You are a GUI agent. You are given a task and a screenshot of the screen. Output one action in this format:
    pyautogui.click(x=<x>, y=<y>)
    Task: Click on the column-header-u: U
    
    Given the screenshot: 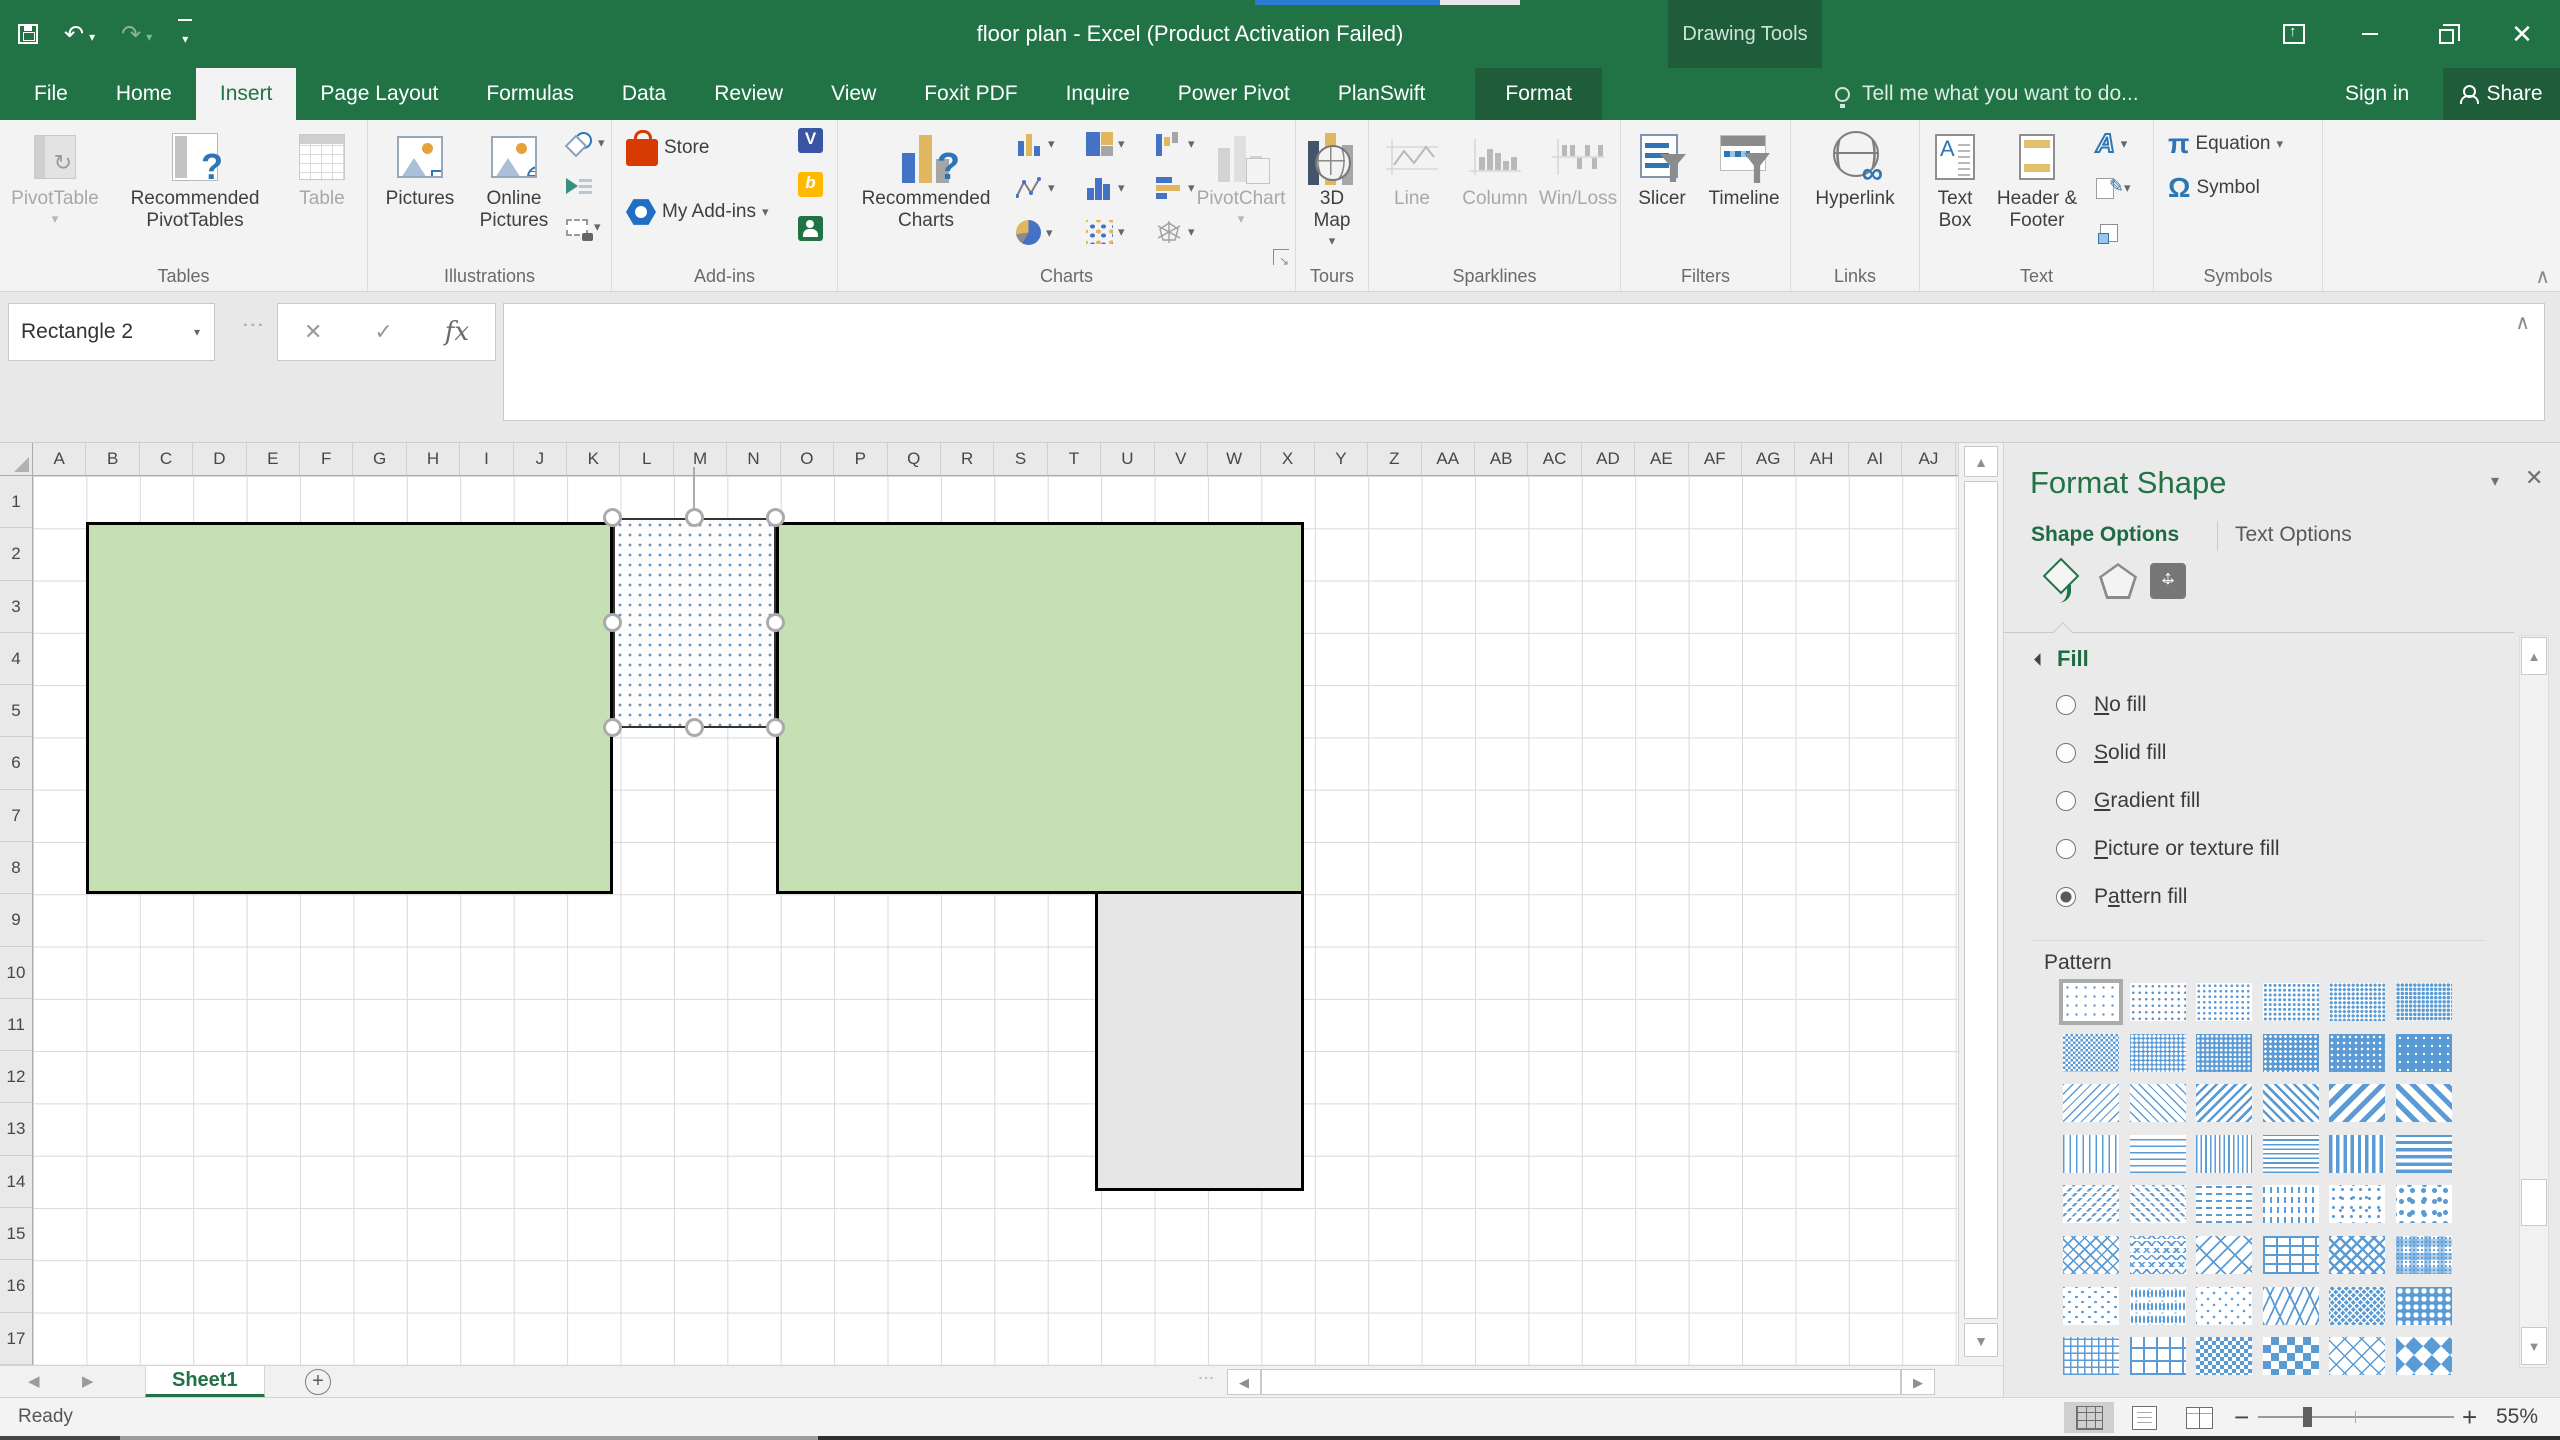 What is the action you would take?
    pyautogui.click(x=1128, y=459)
    